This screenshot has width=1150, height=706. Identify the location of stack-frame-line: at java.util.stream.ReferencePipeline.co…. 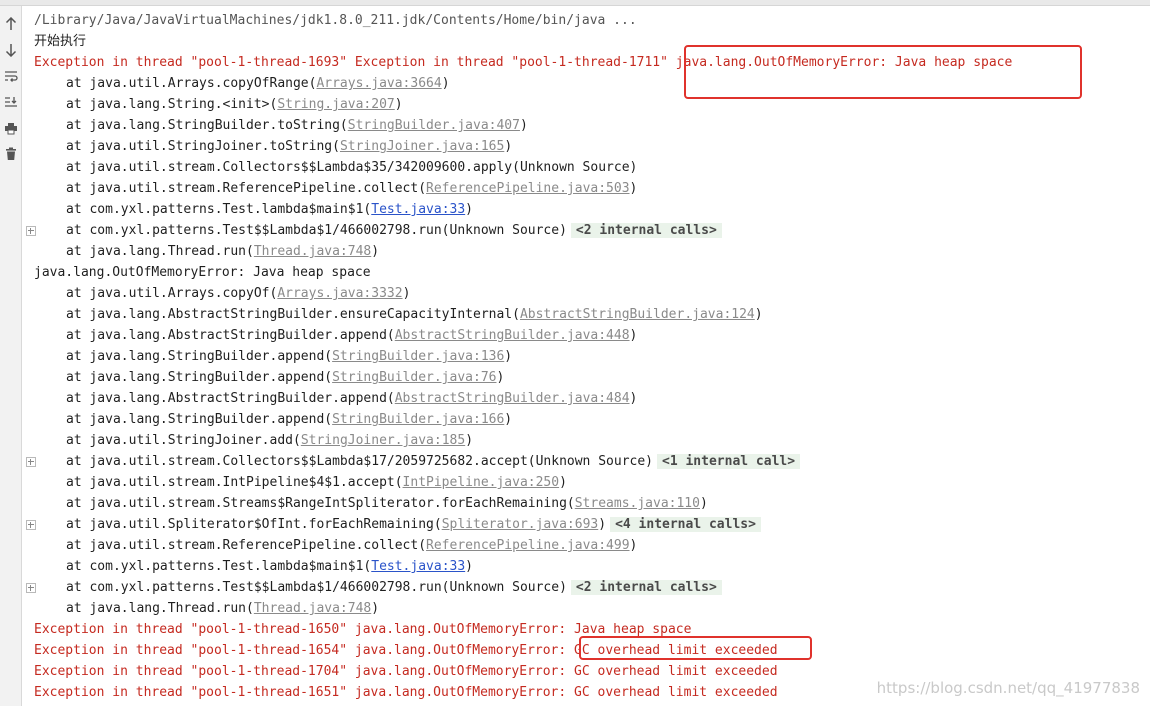
(351, 188).